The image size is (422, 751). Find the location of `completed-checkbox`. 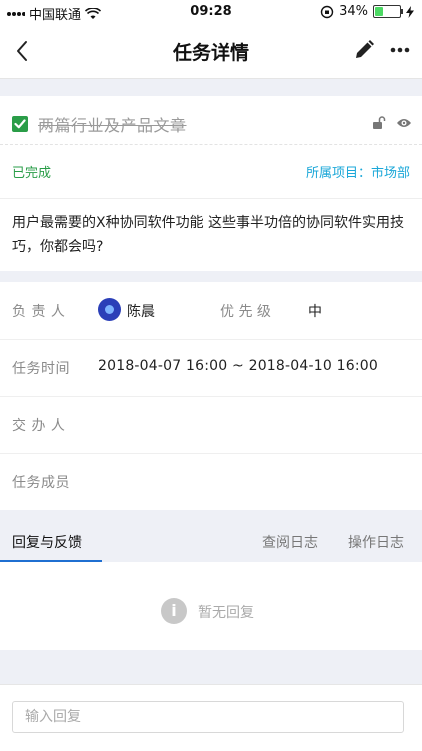

completed-checkbox is located at coordinates (20, 124).